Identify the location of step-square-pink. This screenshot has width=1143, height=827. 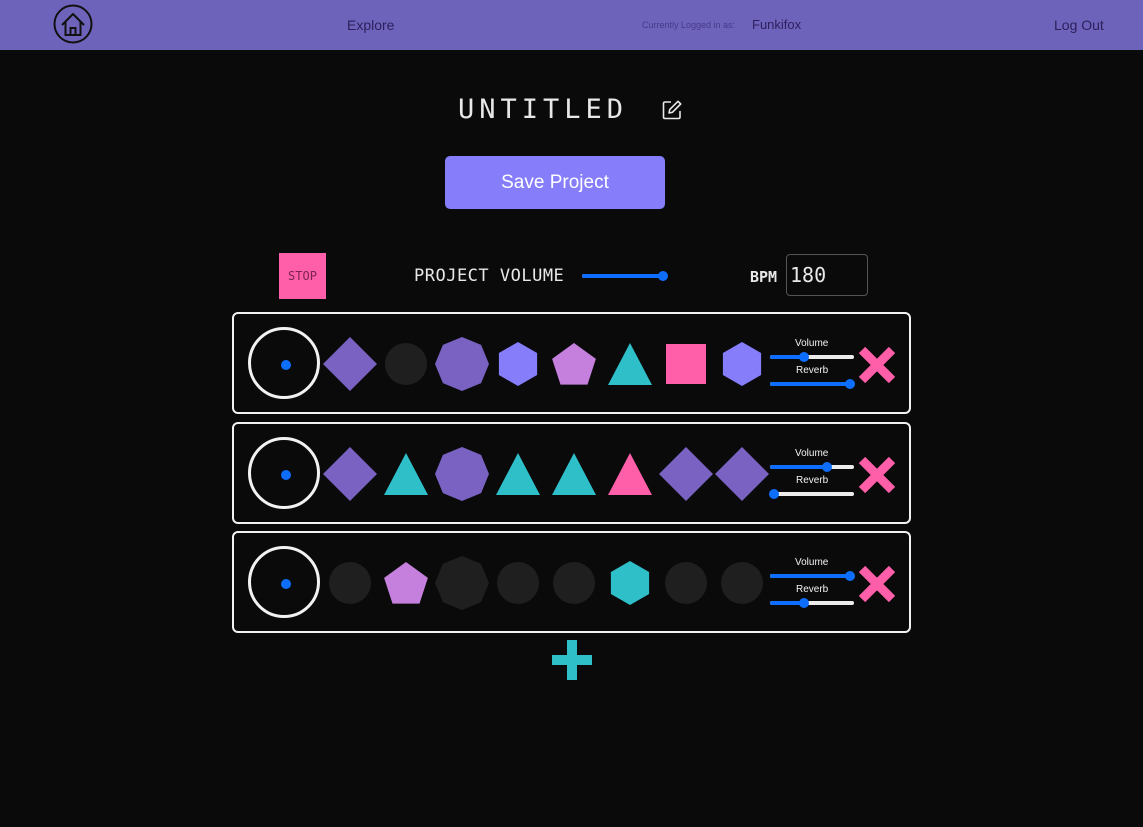
(686, 364).